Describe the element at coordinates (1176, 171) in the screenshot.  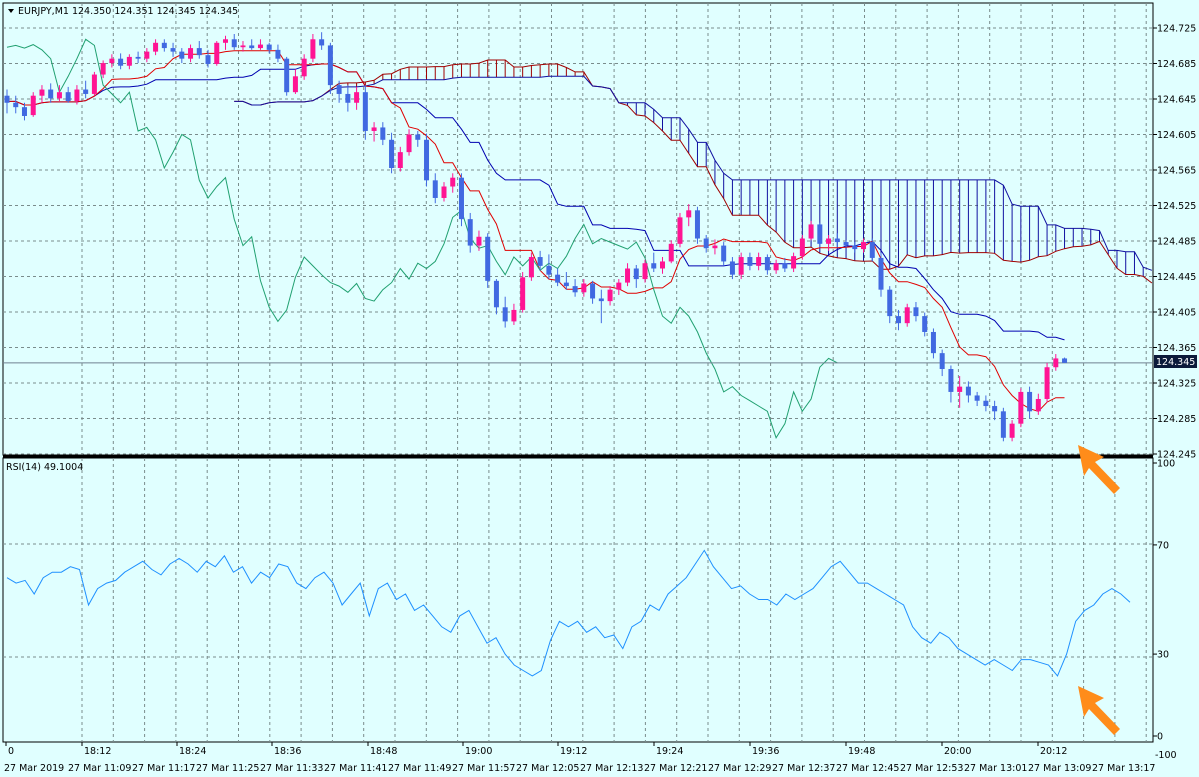
I see `price-tick-label: 124.565` at that location.